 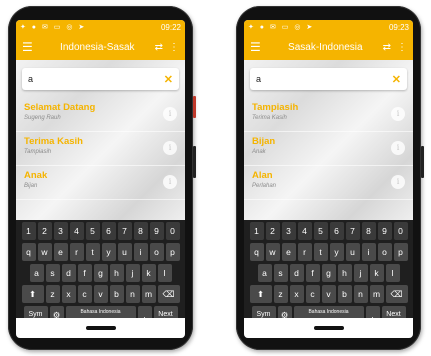 I want to click on list-item: Tampiasih Terima Kasih i, so click(x=328, y=115).